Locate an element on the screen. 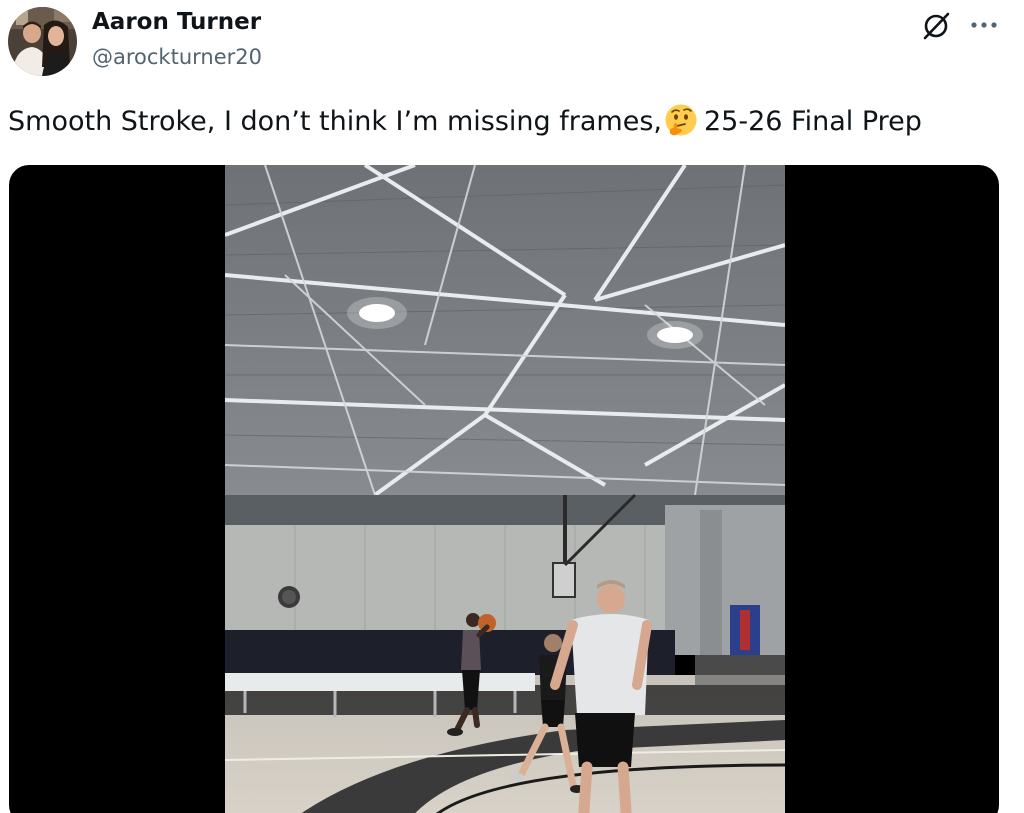  avatar is located at coordinates (42, 41).